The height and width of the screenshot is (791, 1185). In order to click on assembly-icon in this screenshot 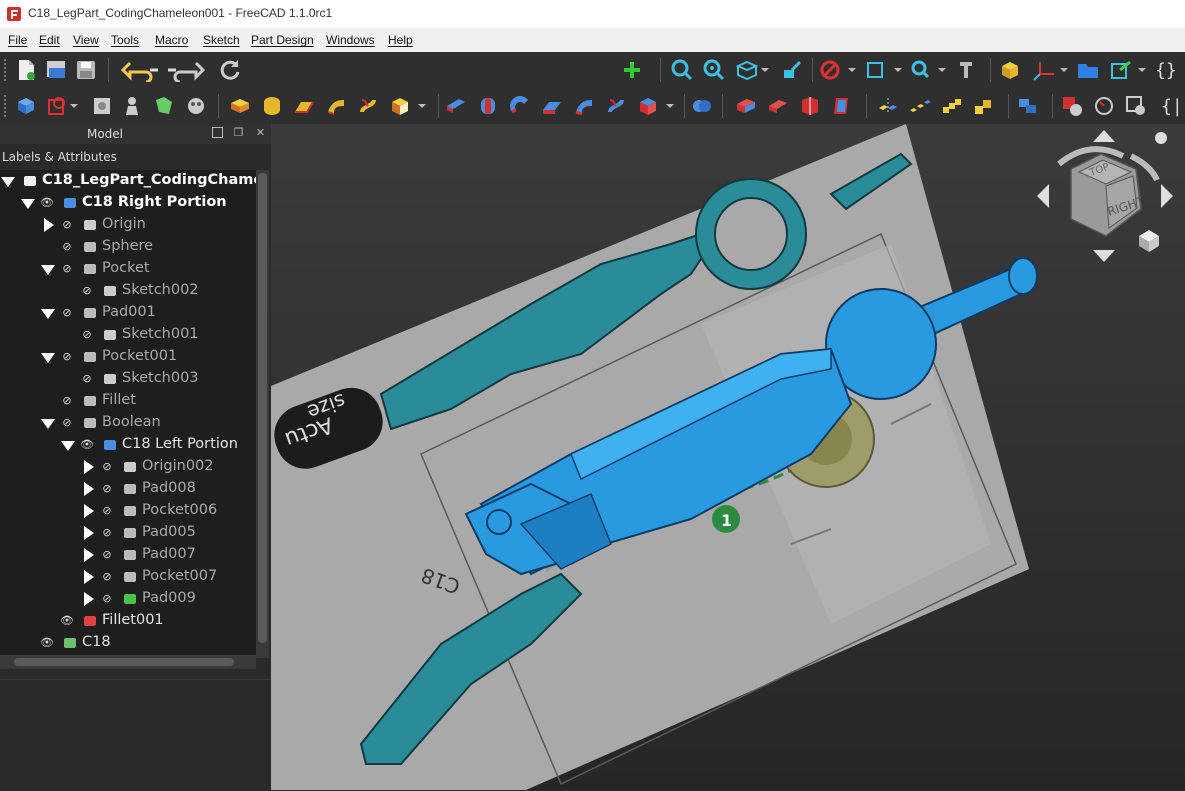, I will do `click(1028, 106)`.